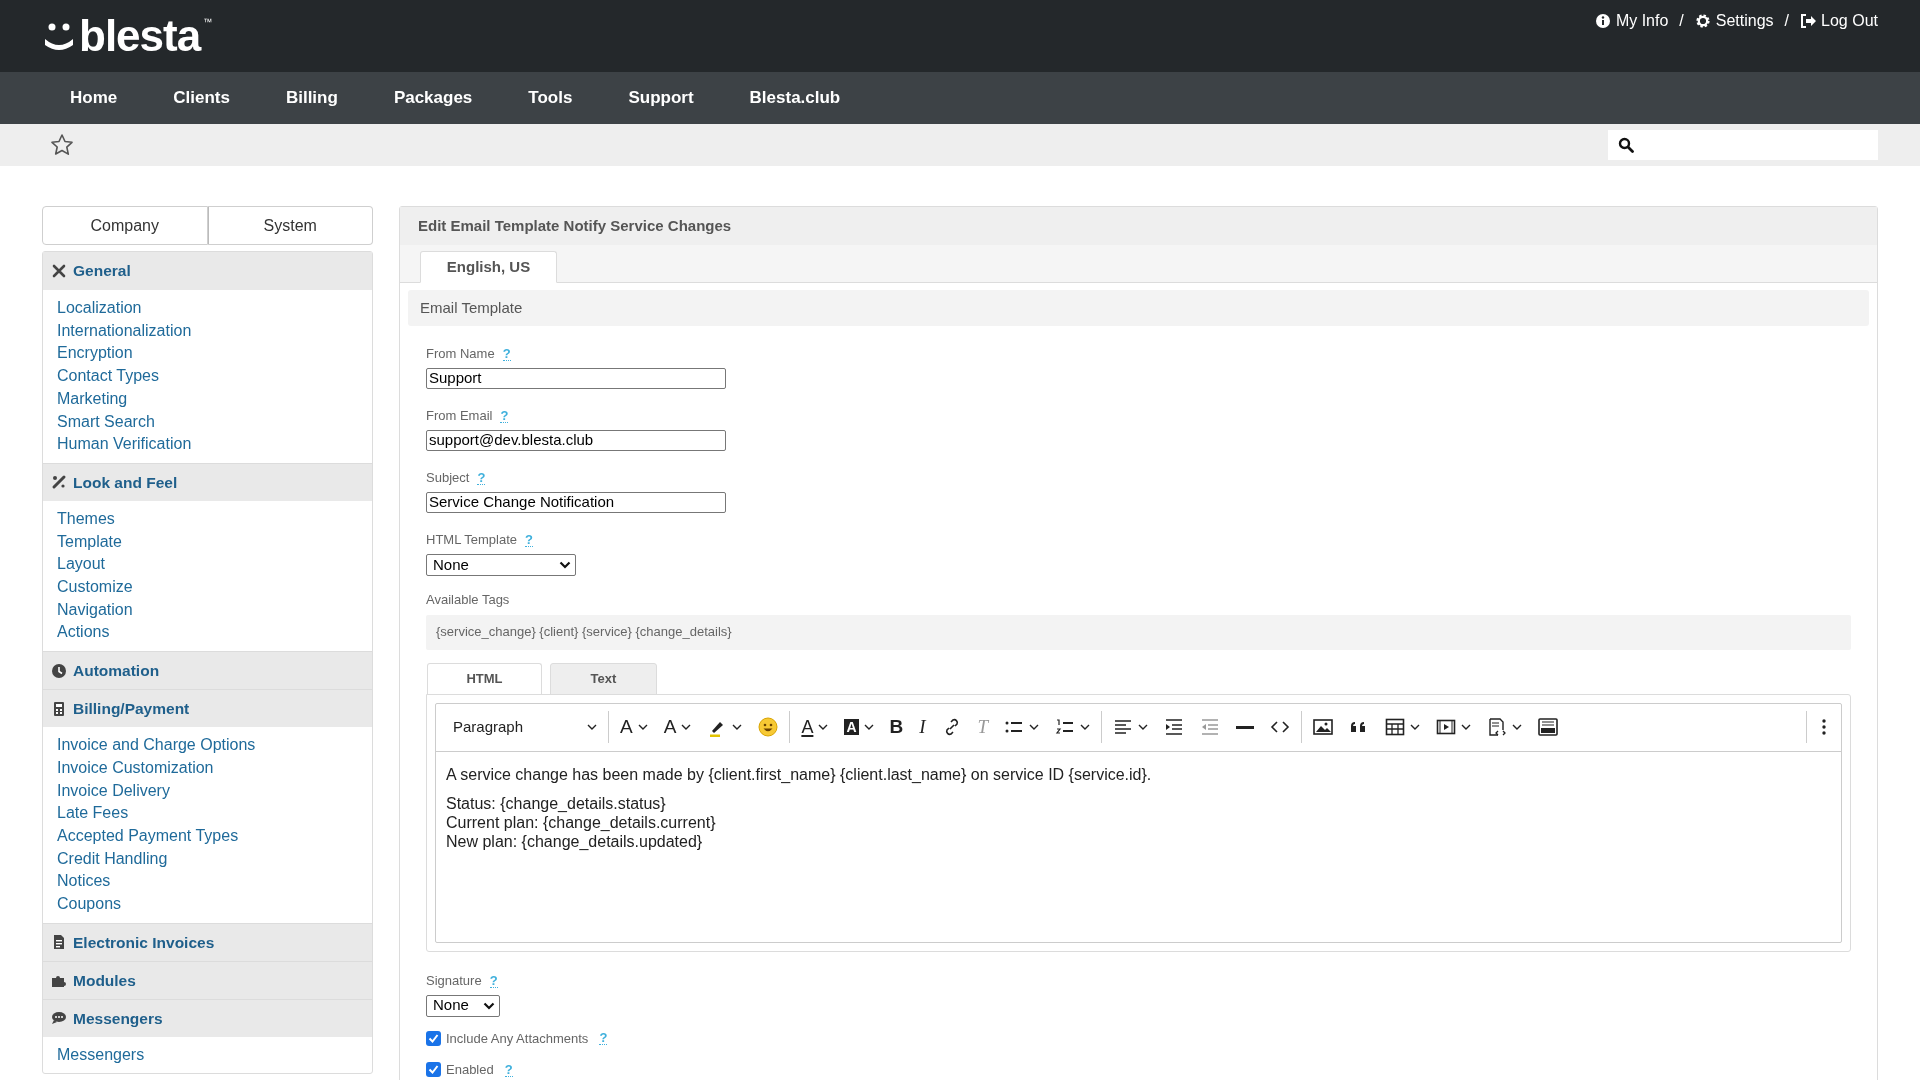  I want to click on sidebar-link: Late Fees, so click(93, 813).